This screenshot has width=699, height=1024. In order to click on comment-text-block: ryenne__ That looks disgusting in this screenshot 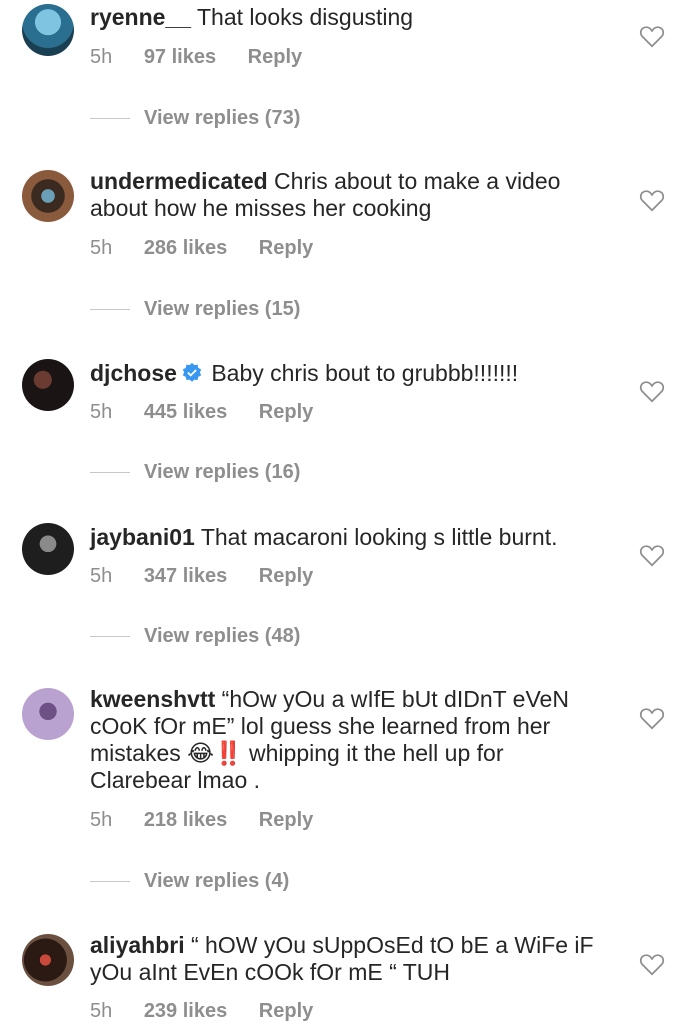, I will do `click(350, 17)`.